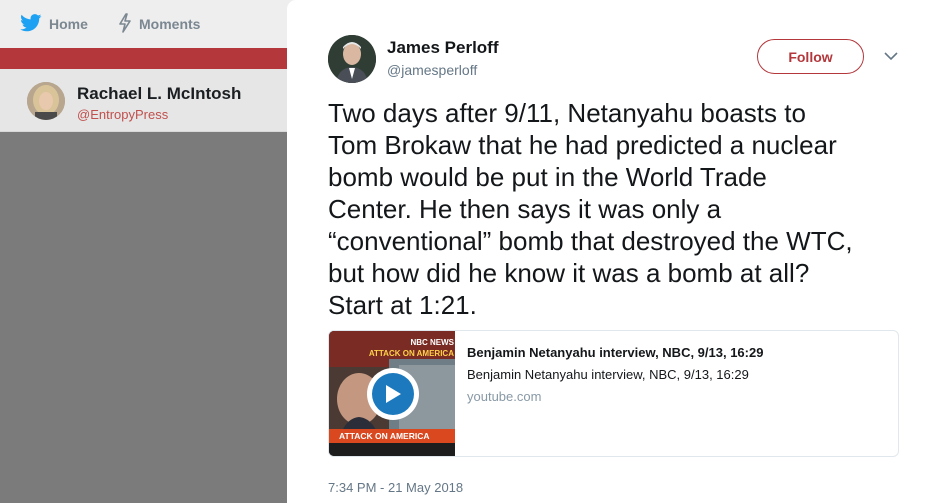  What do you see at coordinates (432, 70) in the screenshot?
I see `author-handle: @jamesperloff` at bounding box center [432, 70].